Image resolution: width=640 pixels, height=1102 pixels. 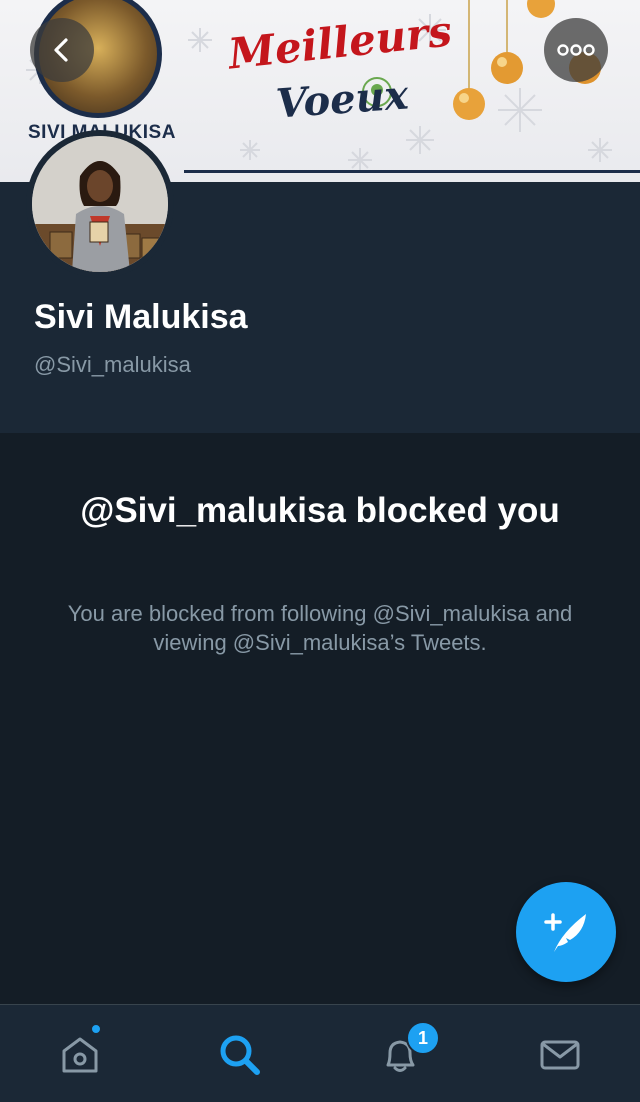 I want to click on tab-home, so click(x=80, y=1055).